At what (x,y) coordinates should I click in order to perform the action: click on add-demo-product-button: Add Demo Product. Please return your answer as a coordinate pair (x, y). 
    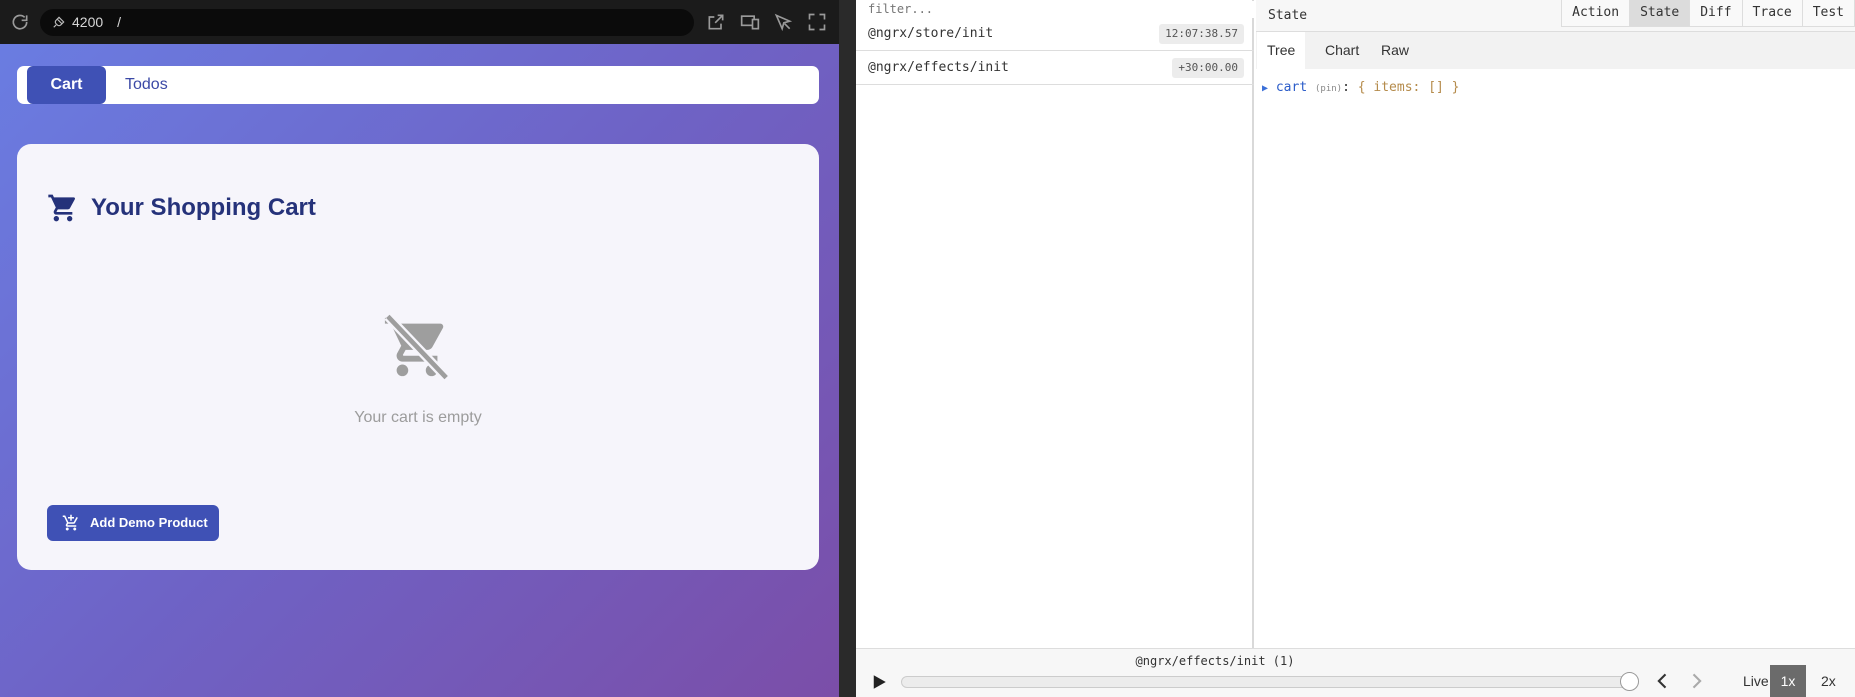
    Looking at the image, I should click on (133, 523).